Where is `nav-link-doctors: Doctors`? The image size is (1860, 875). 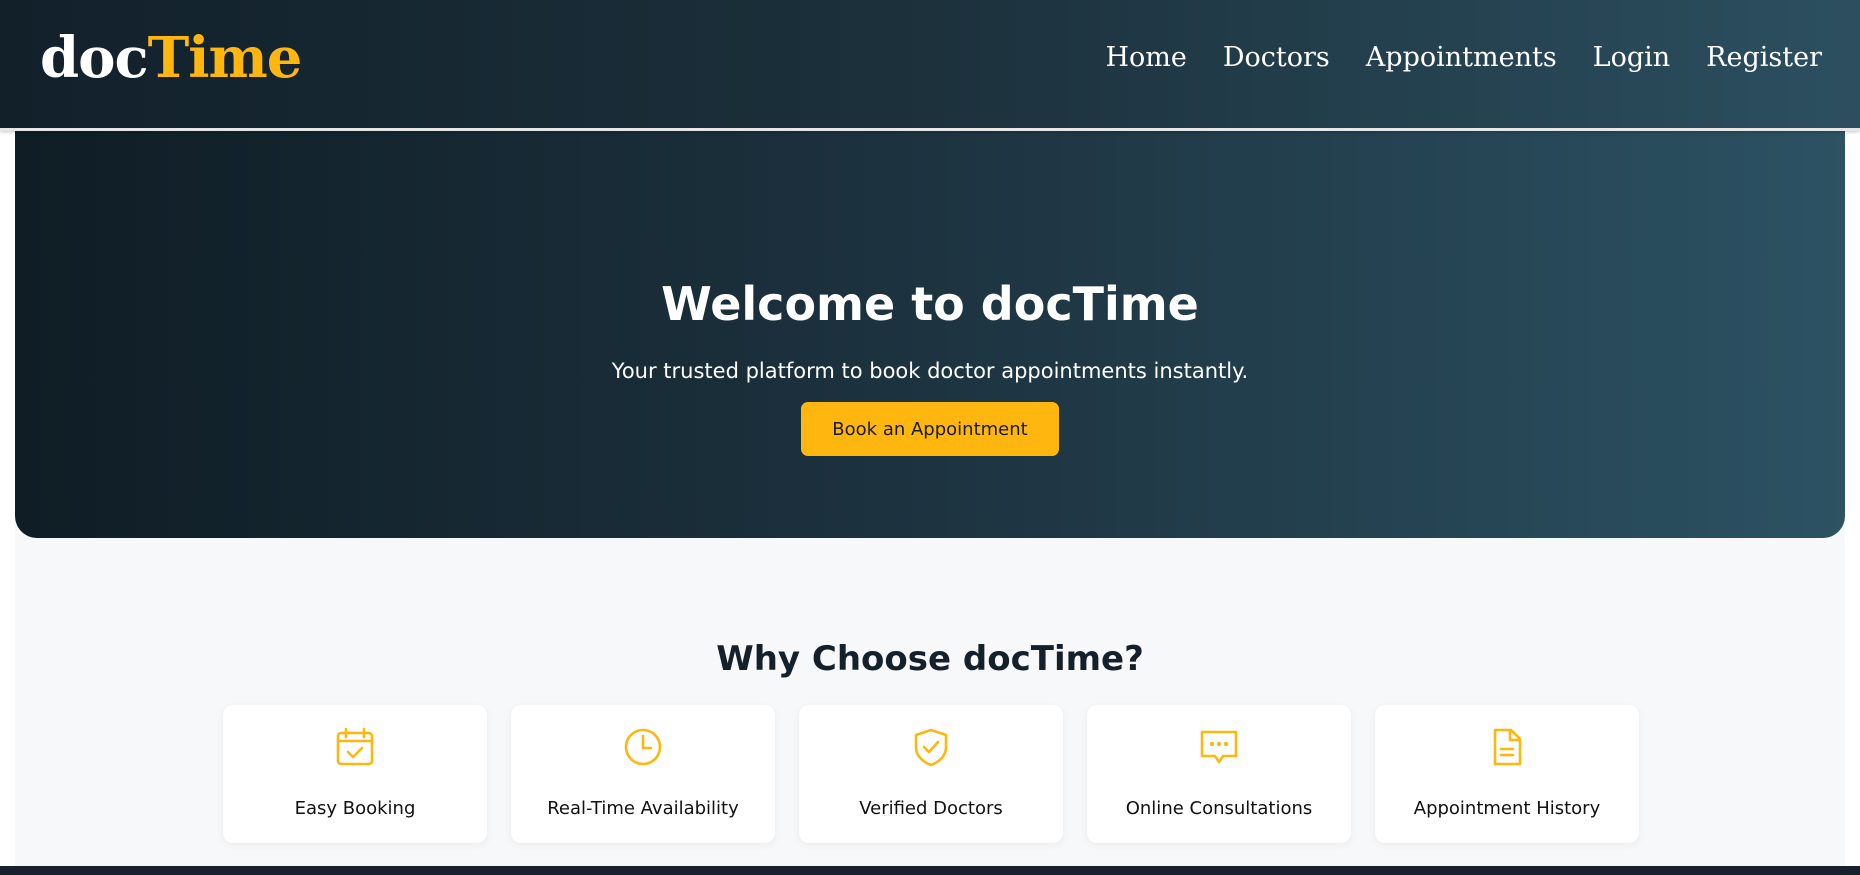
nav-link-doctors: Doctors is located at coordinates (1276, 58).